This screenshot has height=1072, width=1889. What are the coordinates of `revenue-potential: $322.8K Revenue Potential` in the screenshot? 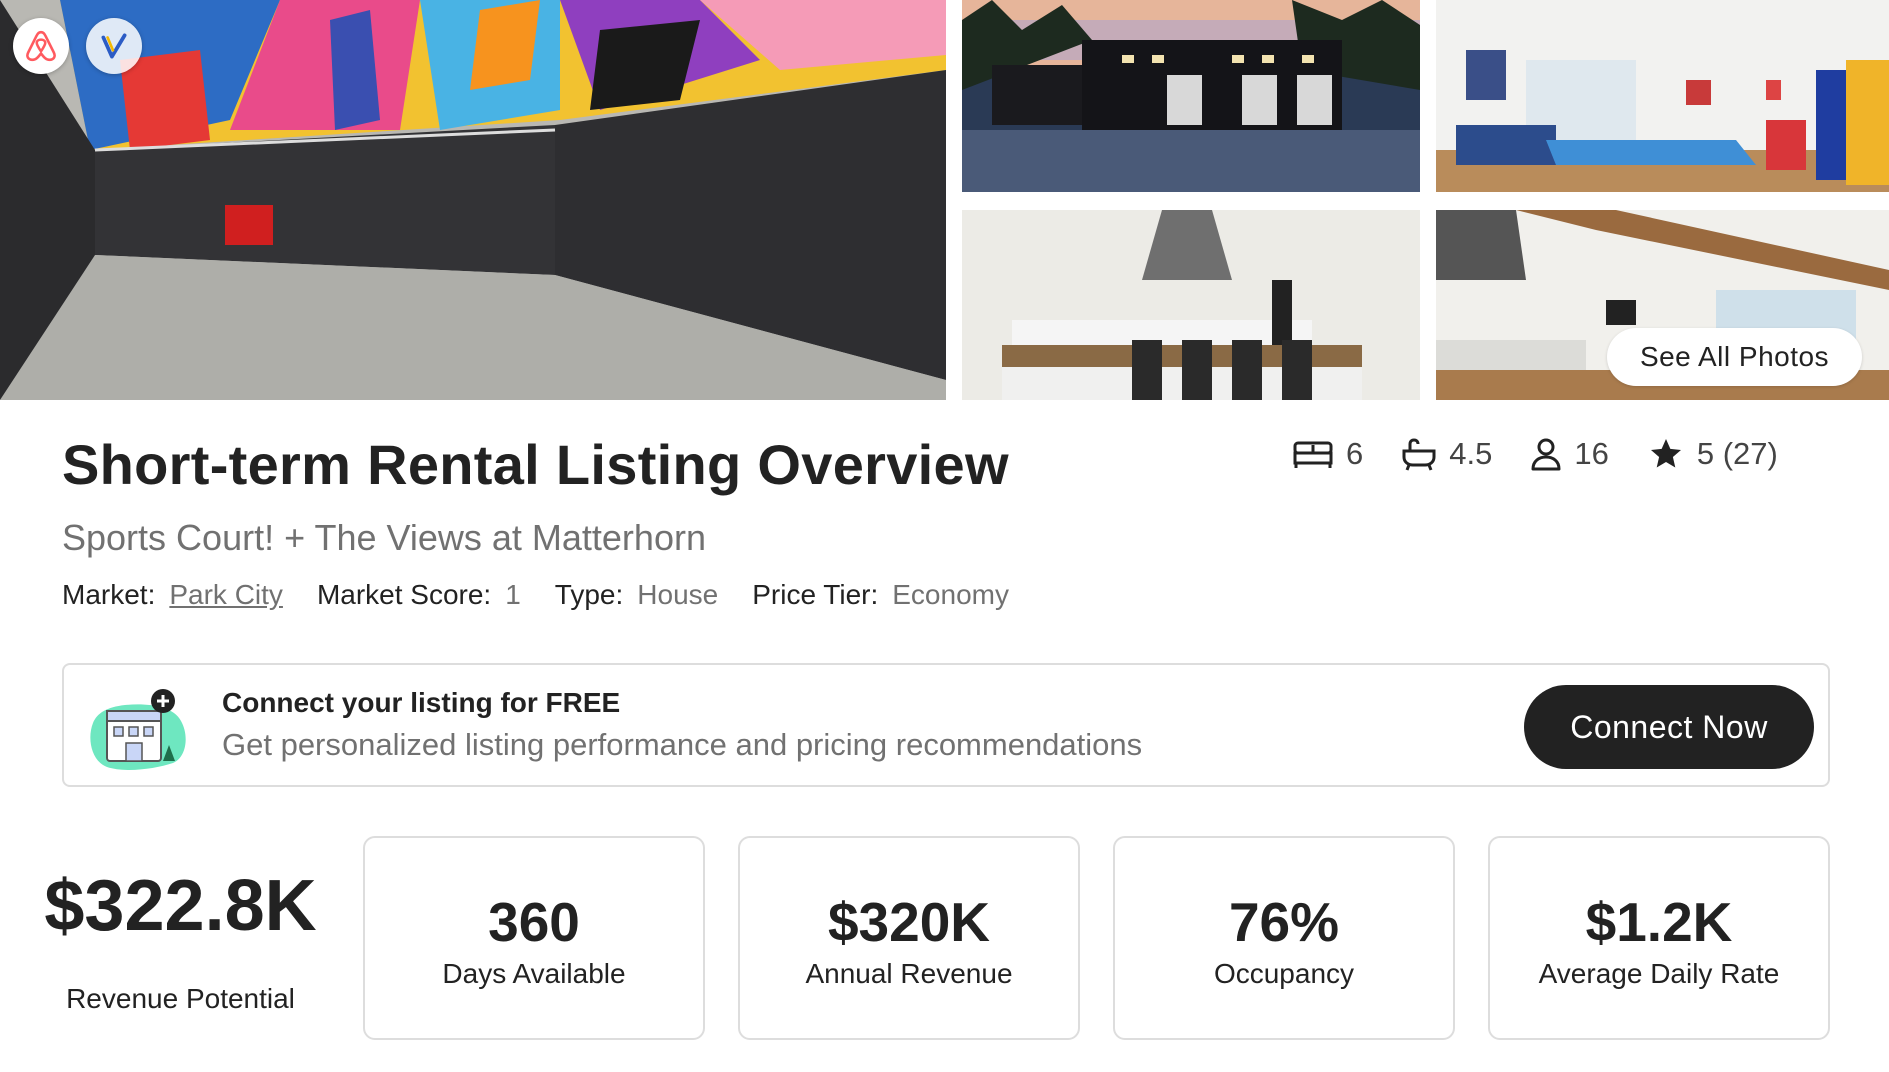 It's located at (180, 940).